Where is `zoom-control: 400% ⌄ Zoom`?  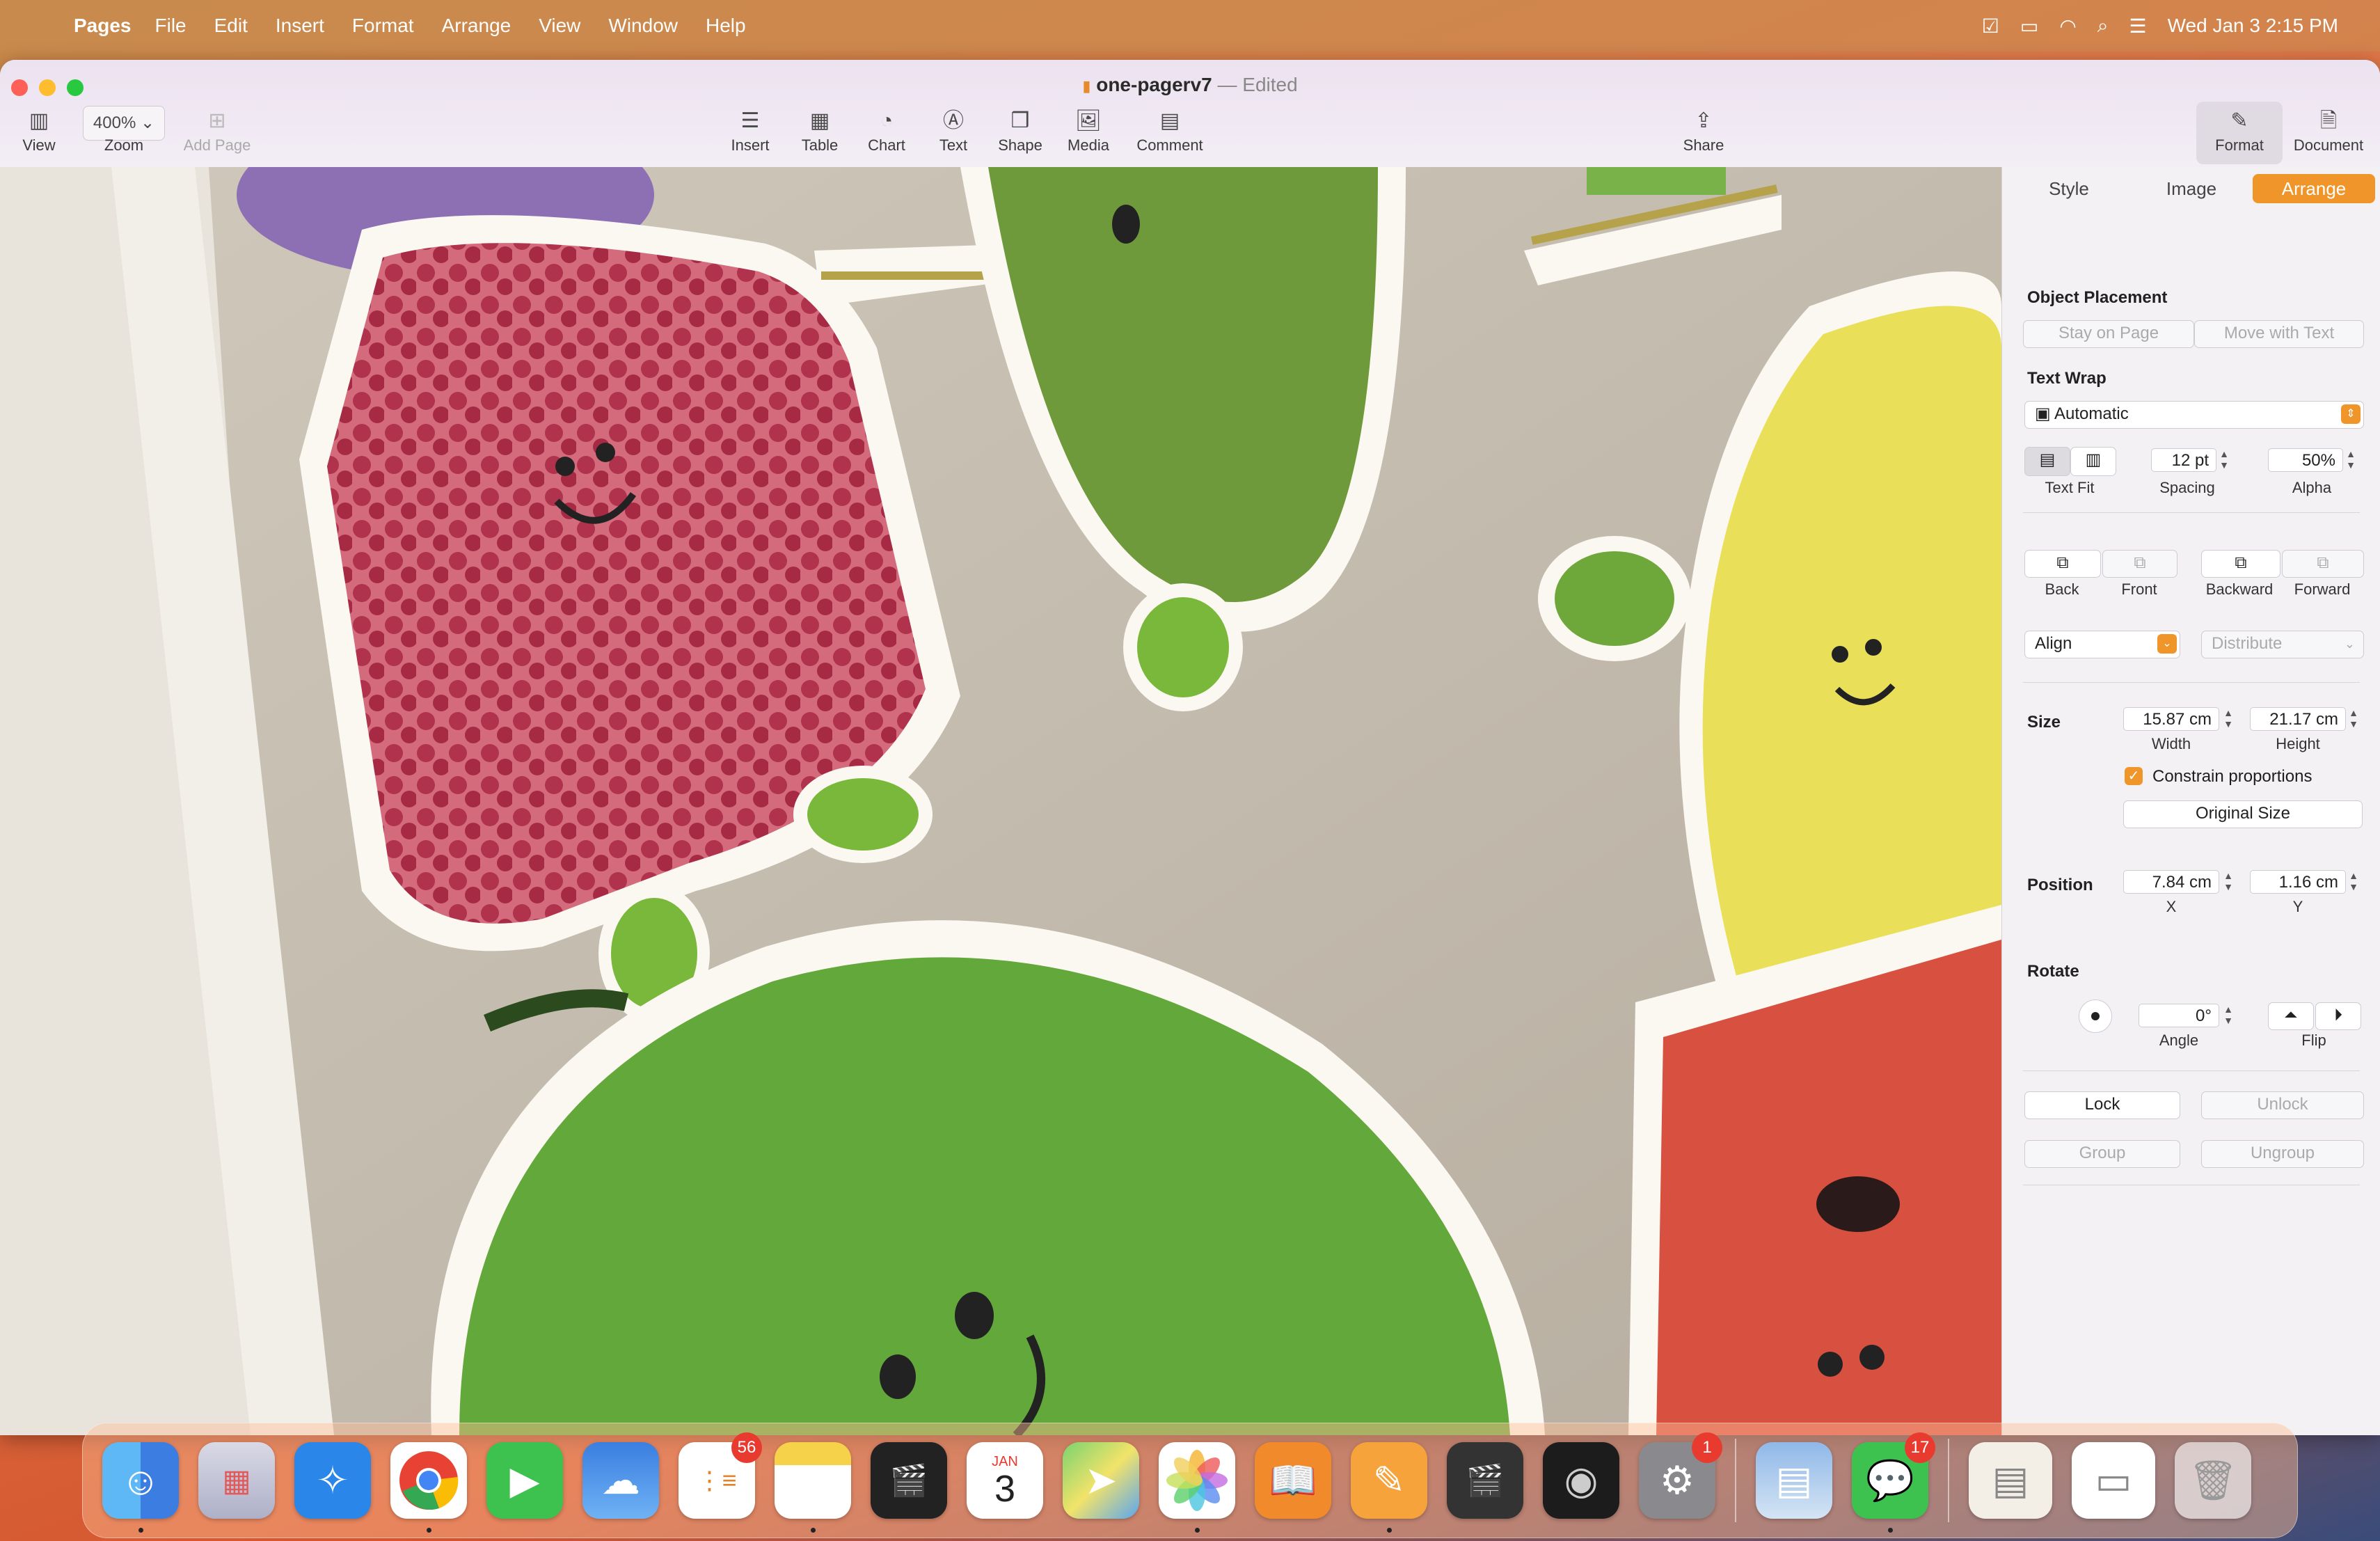
zoom-control: 400% ⌄ Zoom is located at coordinates (124, 130).